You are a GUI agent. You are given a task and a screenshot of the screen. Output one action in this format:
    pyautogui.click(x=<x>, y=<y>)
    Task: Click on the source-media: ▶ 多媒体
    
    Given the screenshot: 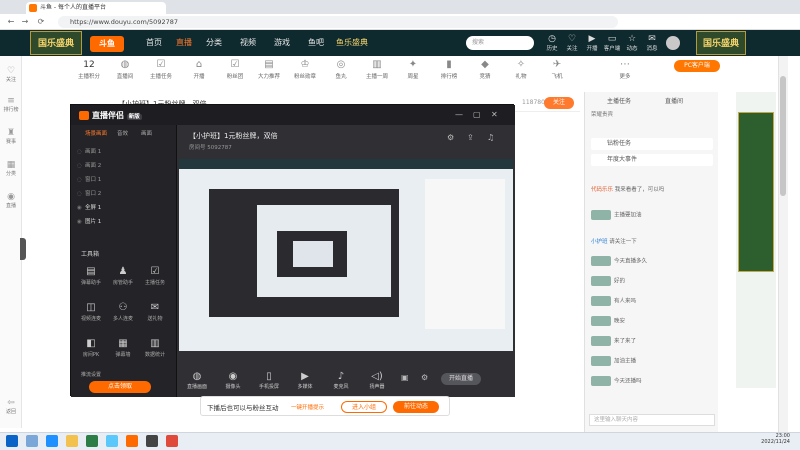 What is the action you would take?
    pyautogui.click(x=305, y=380)
    